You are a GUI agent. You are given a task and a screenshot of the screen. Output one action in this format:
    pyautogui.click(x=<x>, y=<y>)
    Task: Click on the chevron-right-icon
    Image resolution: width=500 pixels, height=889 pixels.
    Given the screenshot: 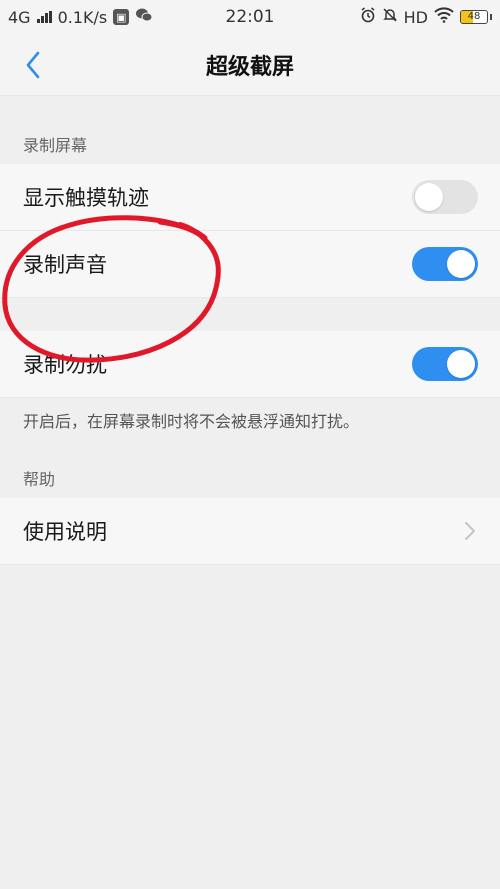 What is the action you would take?
    pyautogui.click(x=471, y=531)
    